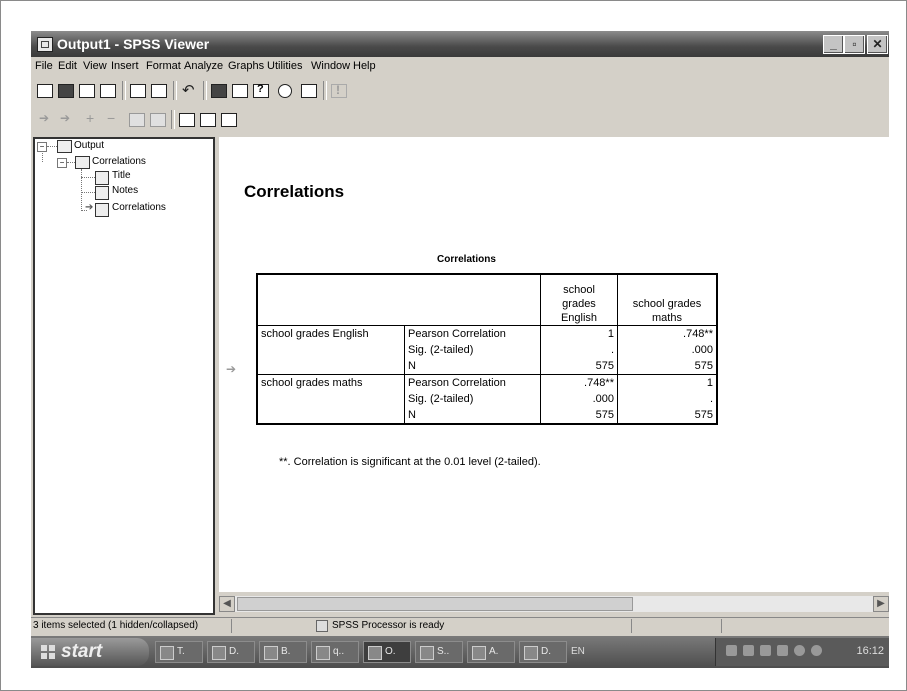  Describe the element at coordinates (546, 651) in the screenshot. I see `task-label: D.` at that location.